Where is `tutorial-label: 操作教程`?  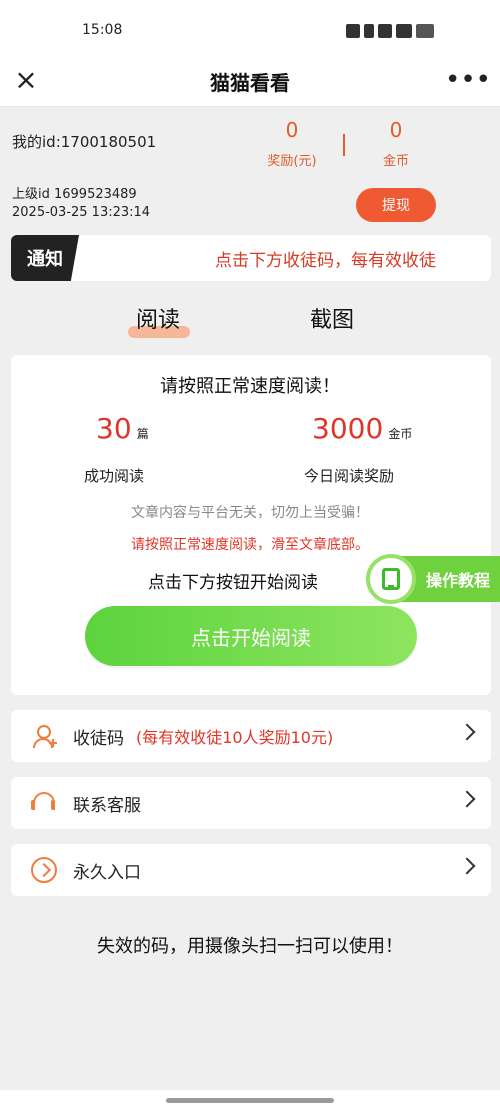
tutorial-label: 操作教程 is located at coordinates (458, 580).